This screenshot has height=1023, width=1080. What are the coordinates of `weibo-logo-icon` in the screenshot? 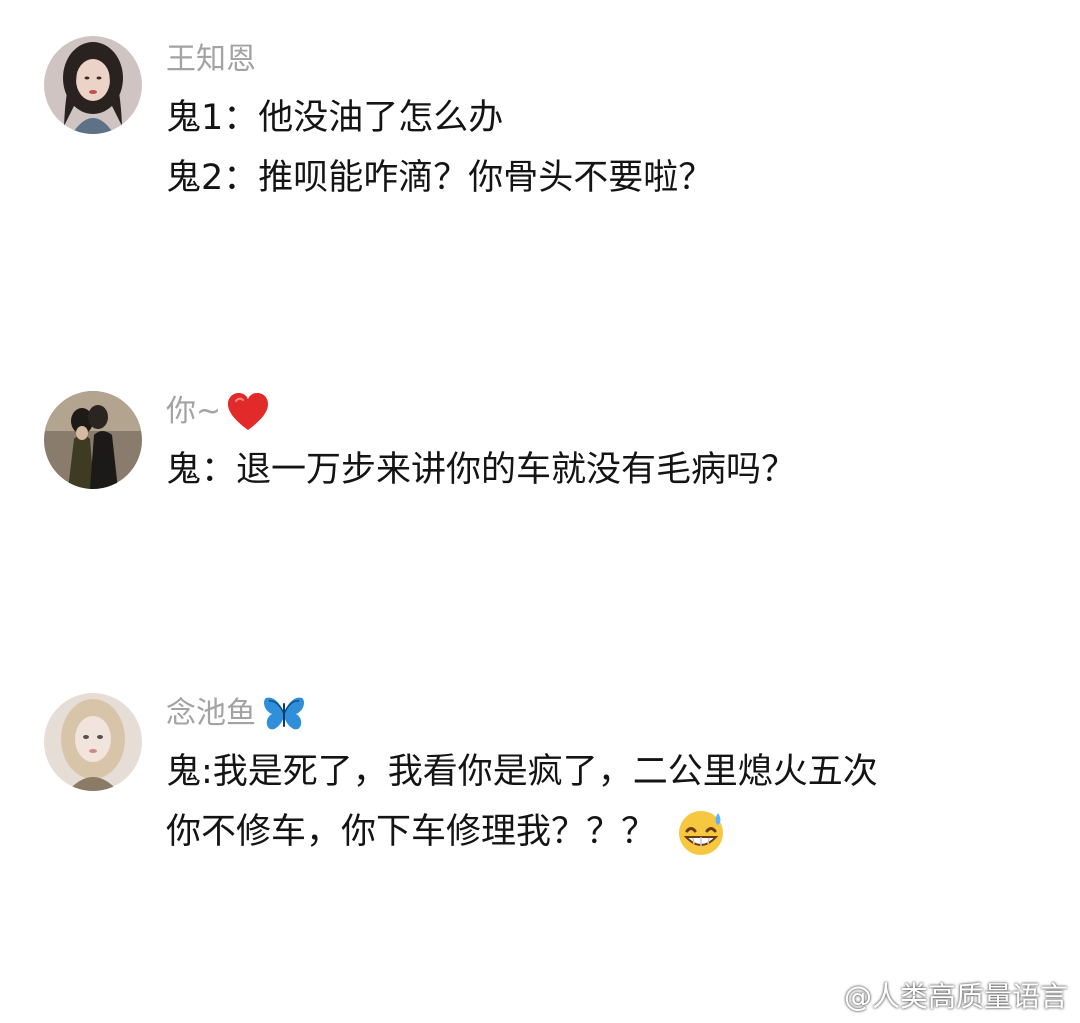 It's located at (820, 995).